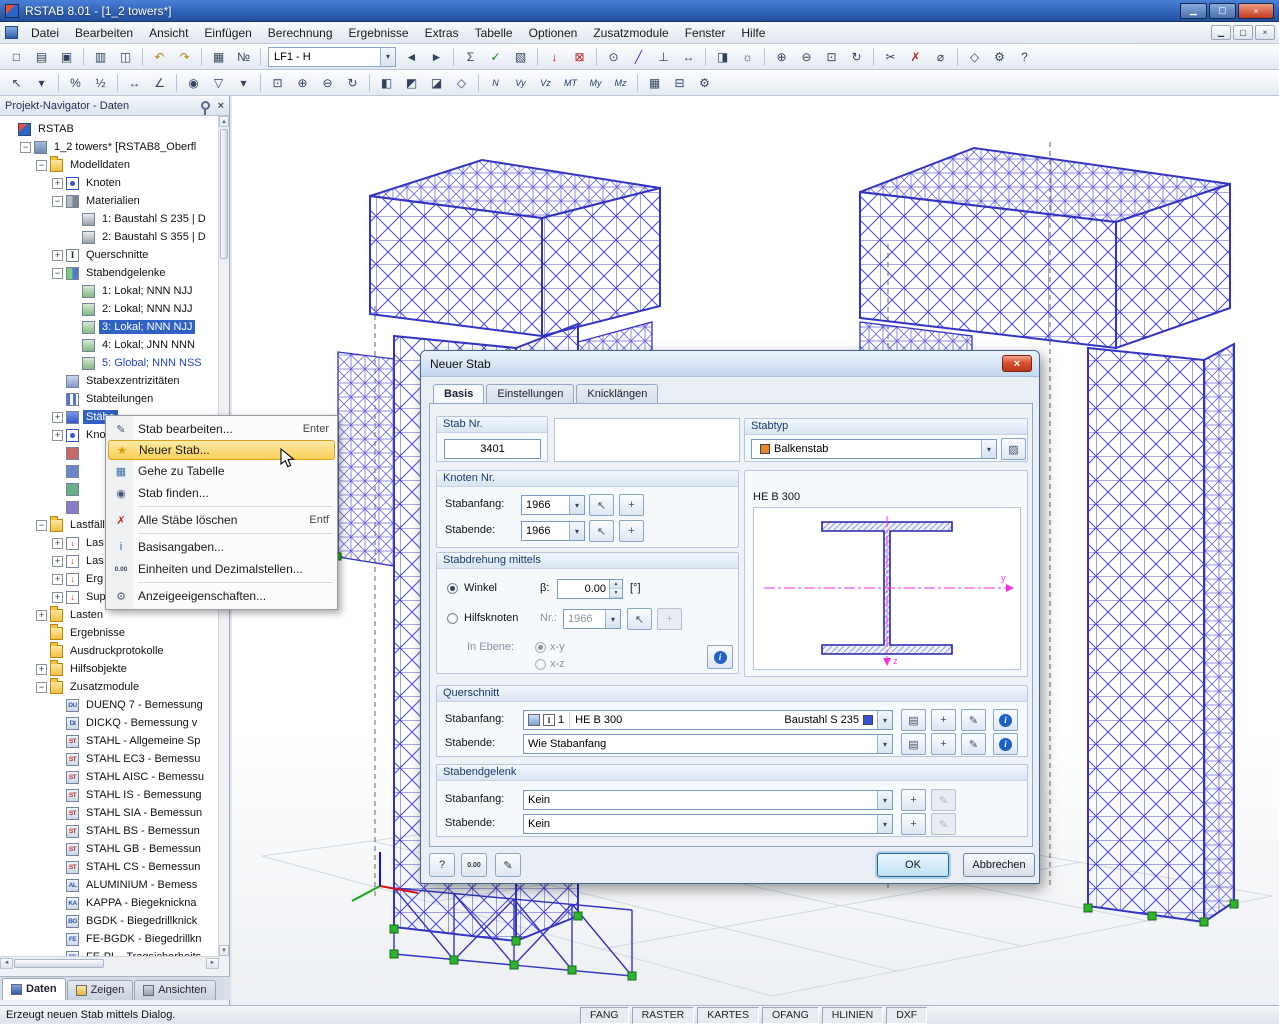 Image resolution: width=1279 pixels, height=1024 pixels. I want to click on tree-row: − Stabendgelenke, so click(109, 273).